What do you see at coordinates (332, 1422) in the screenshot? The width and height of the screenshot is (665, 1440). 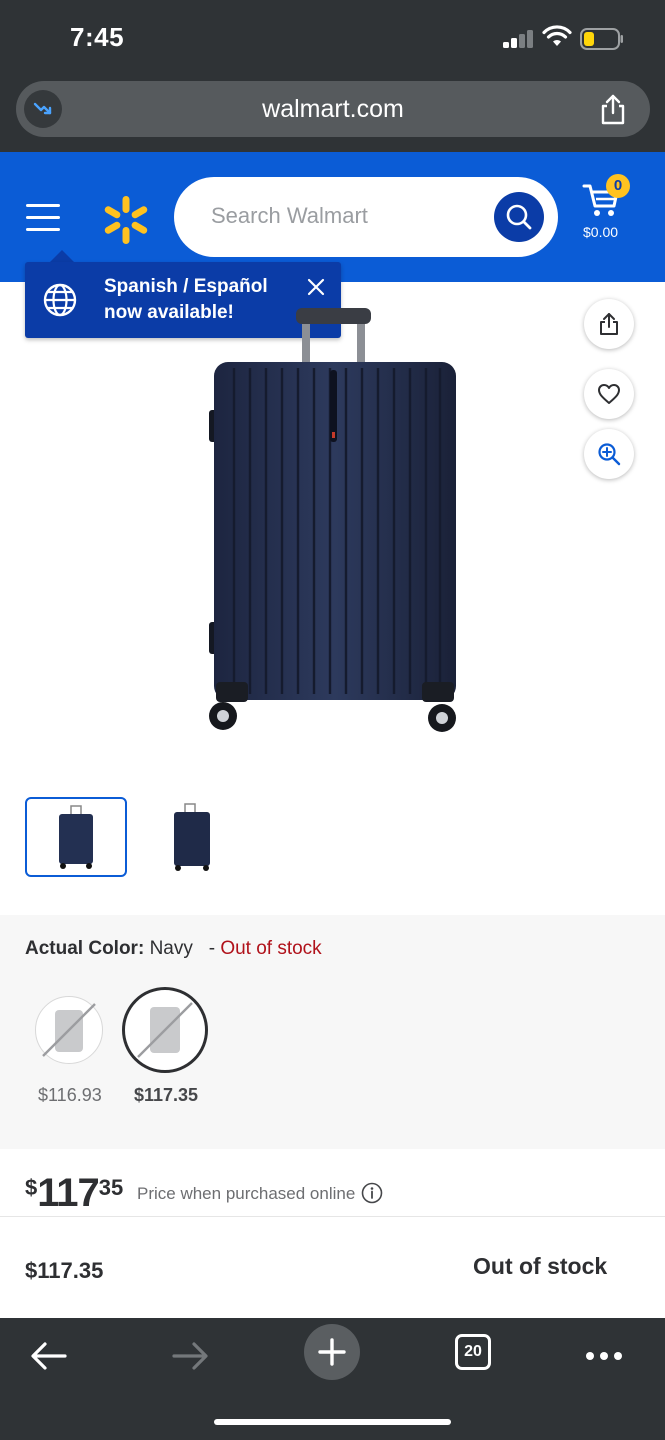 I see `home-indicator` at bounding box center [332, 1422].